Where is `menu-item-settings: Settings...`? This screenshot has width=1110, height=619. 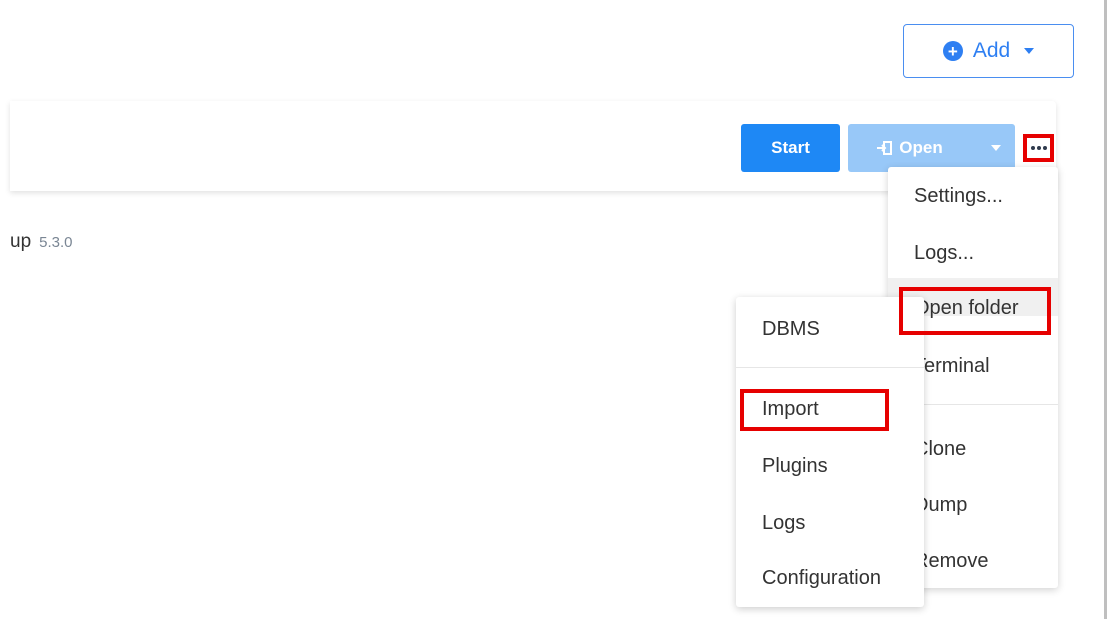 menu-item-settings: Settings... is located at coordinates (958, 196).